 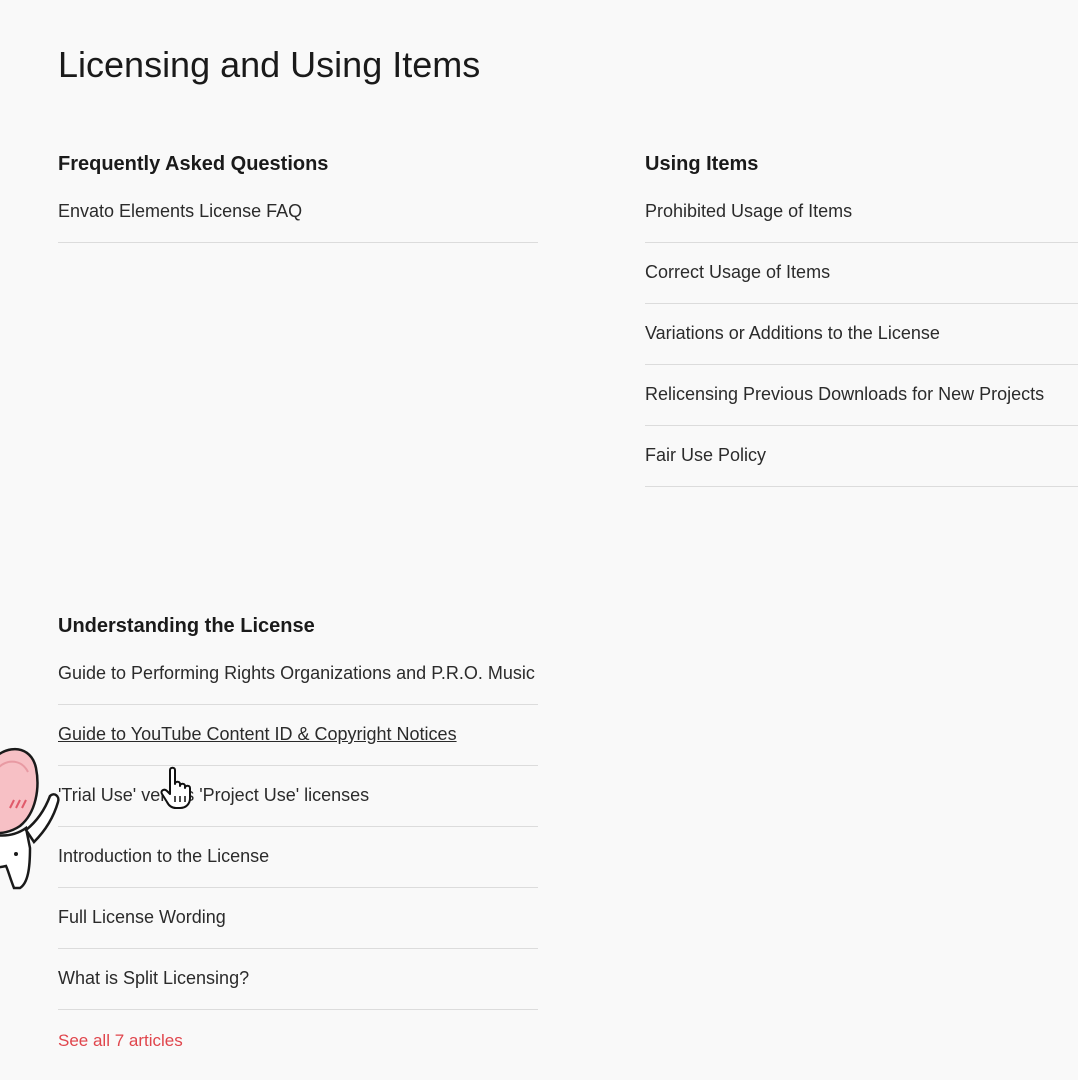 I want to click on list-item: Full License Wording, so click(x=298, y=918).